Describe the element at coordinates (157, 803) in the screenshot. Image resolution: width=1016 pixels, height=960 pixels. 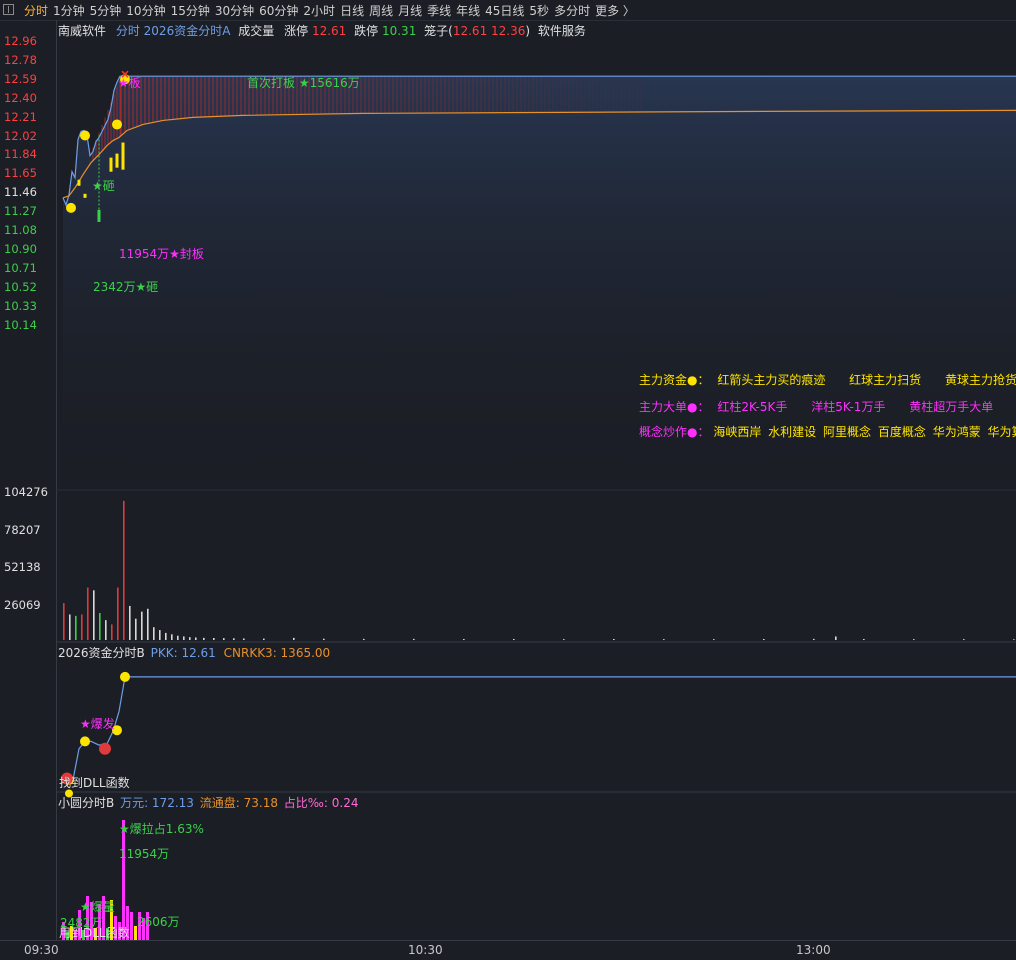
I see `panel-c-wan: 万元: 172.13` at that location.